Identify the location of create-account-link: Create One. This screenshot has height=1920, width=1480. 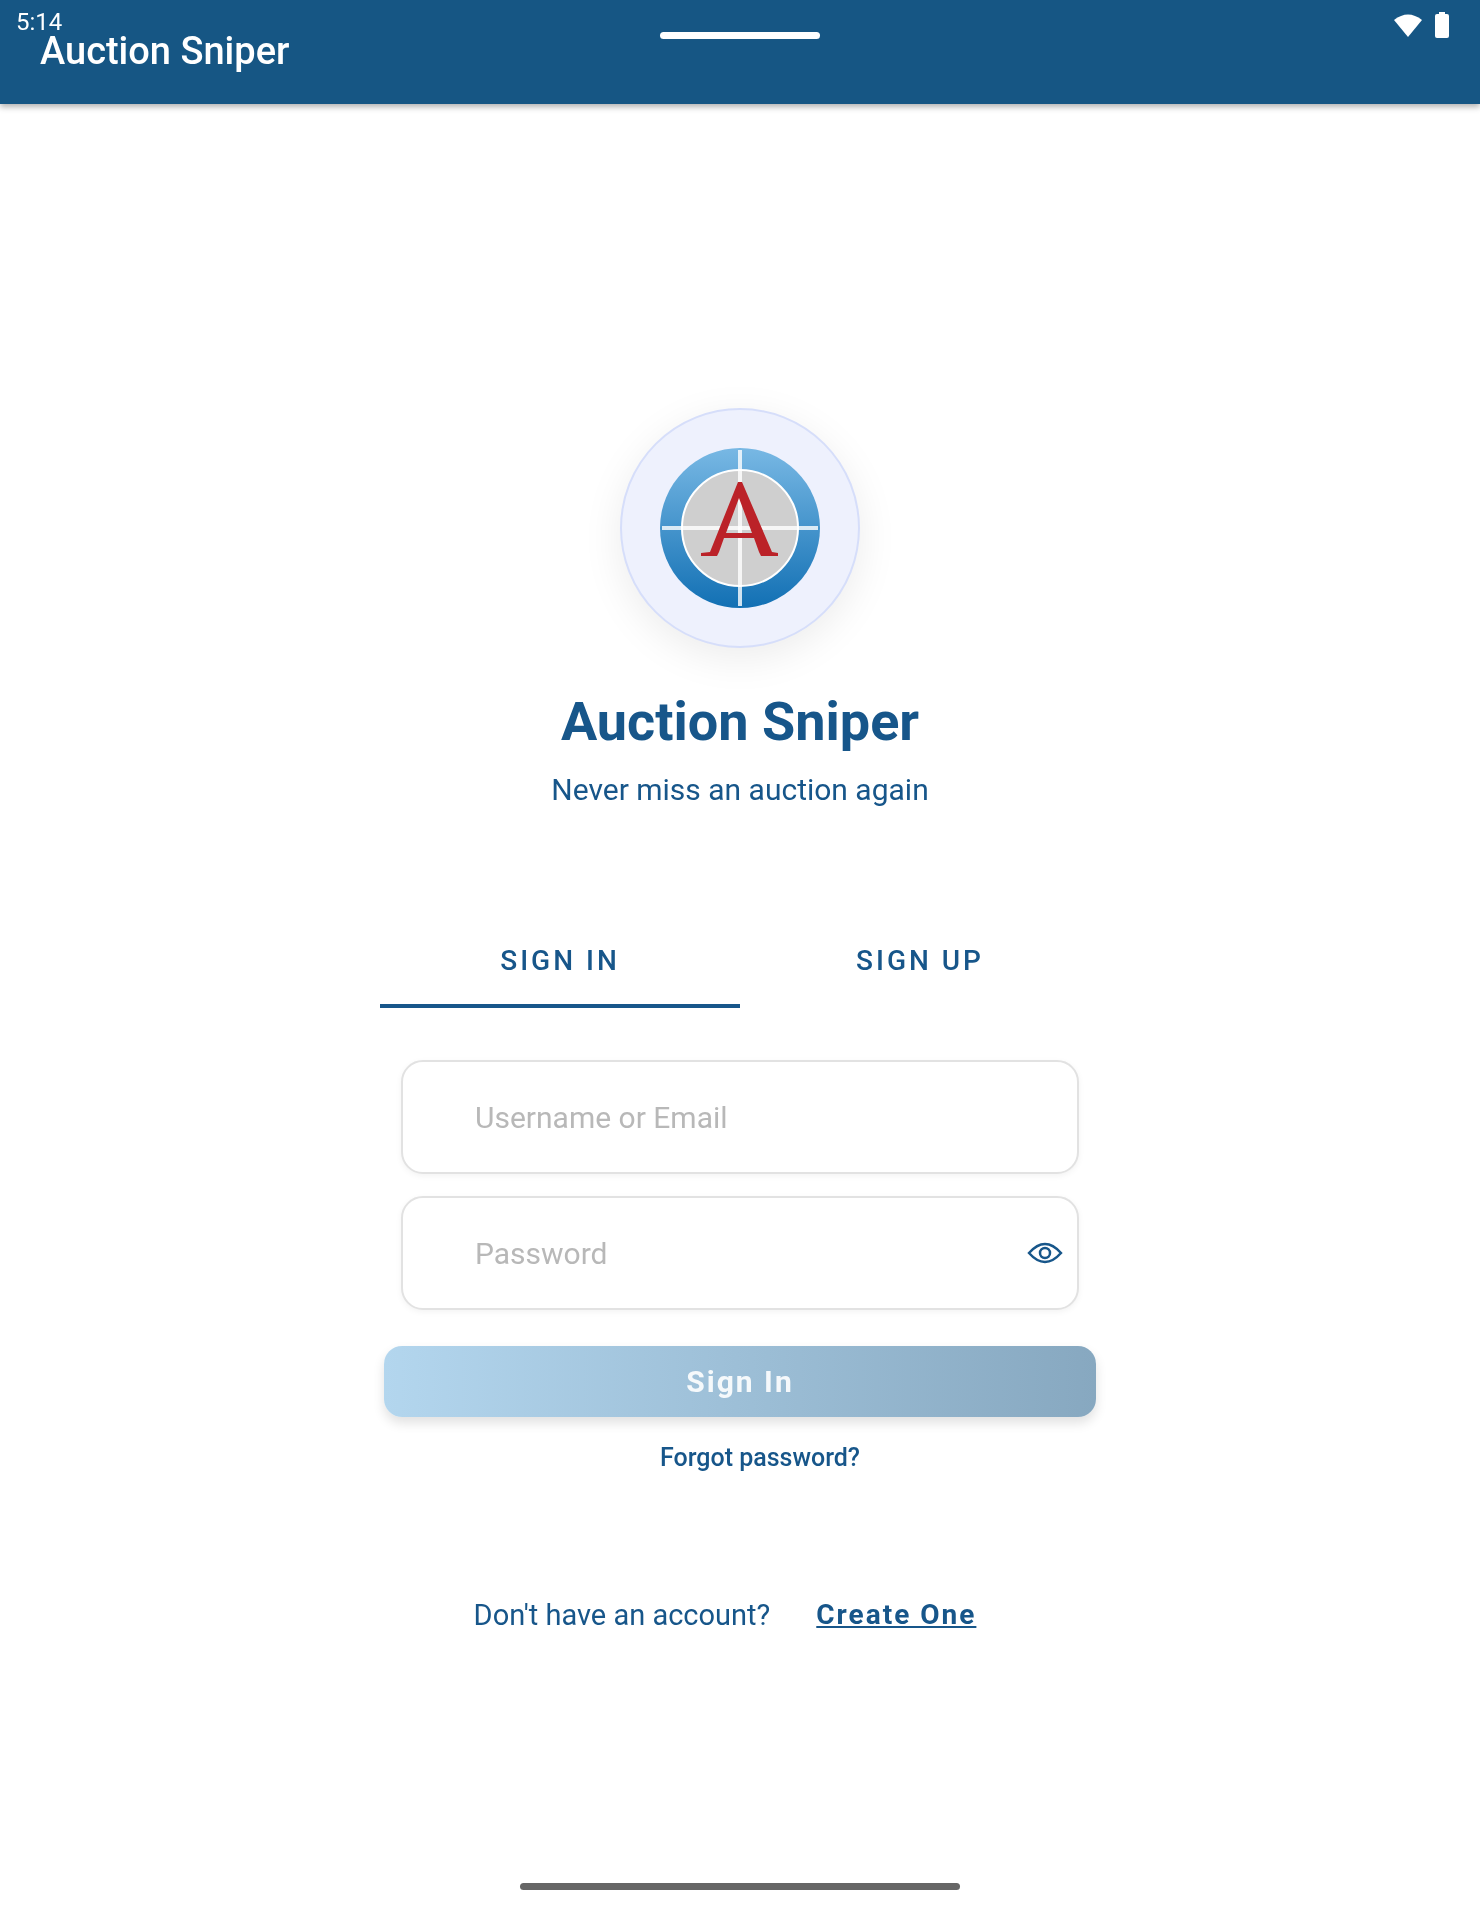
(896, 1615).